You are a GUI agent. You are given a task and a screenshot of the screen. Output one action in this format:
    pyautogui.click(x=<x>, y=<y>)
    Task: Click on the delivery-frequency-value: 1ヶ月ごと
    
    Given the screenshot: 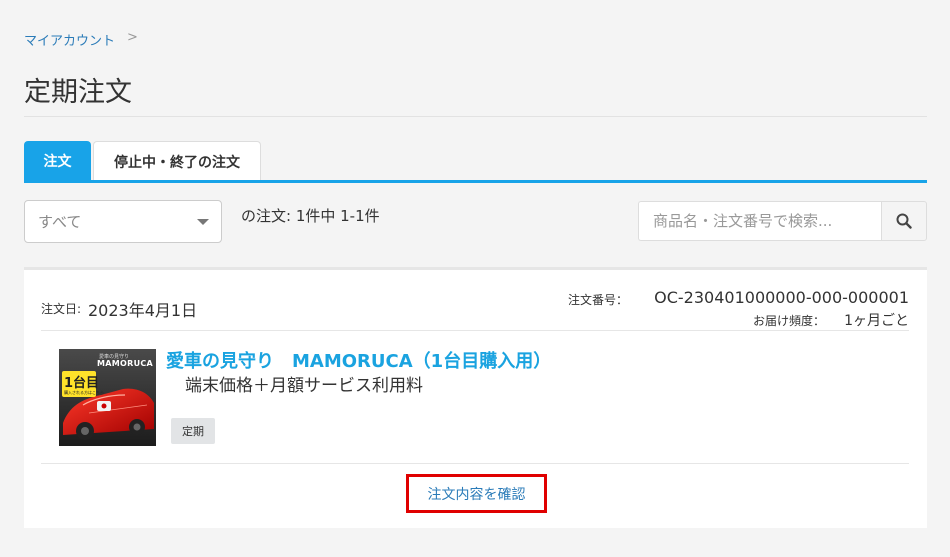 What is the action you would take?
    pyautogui.click(x=876, y=321)
    